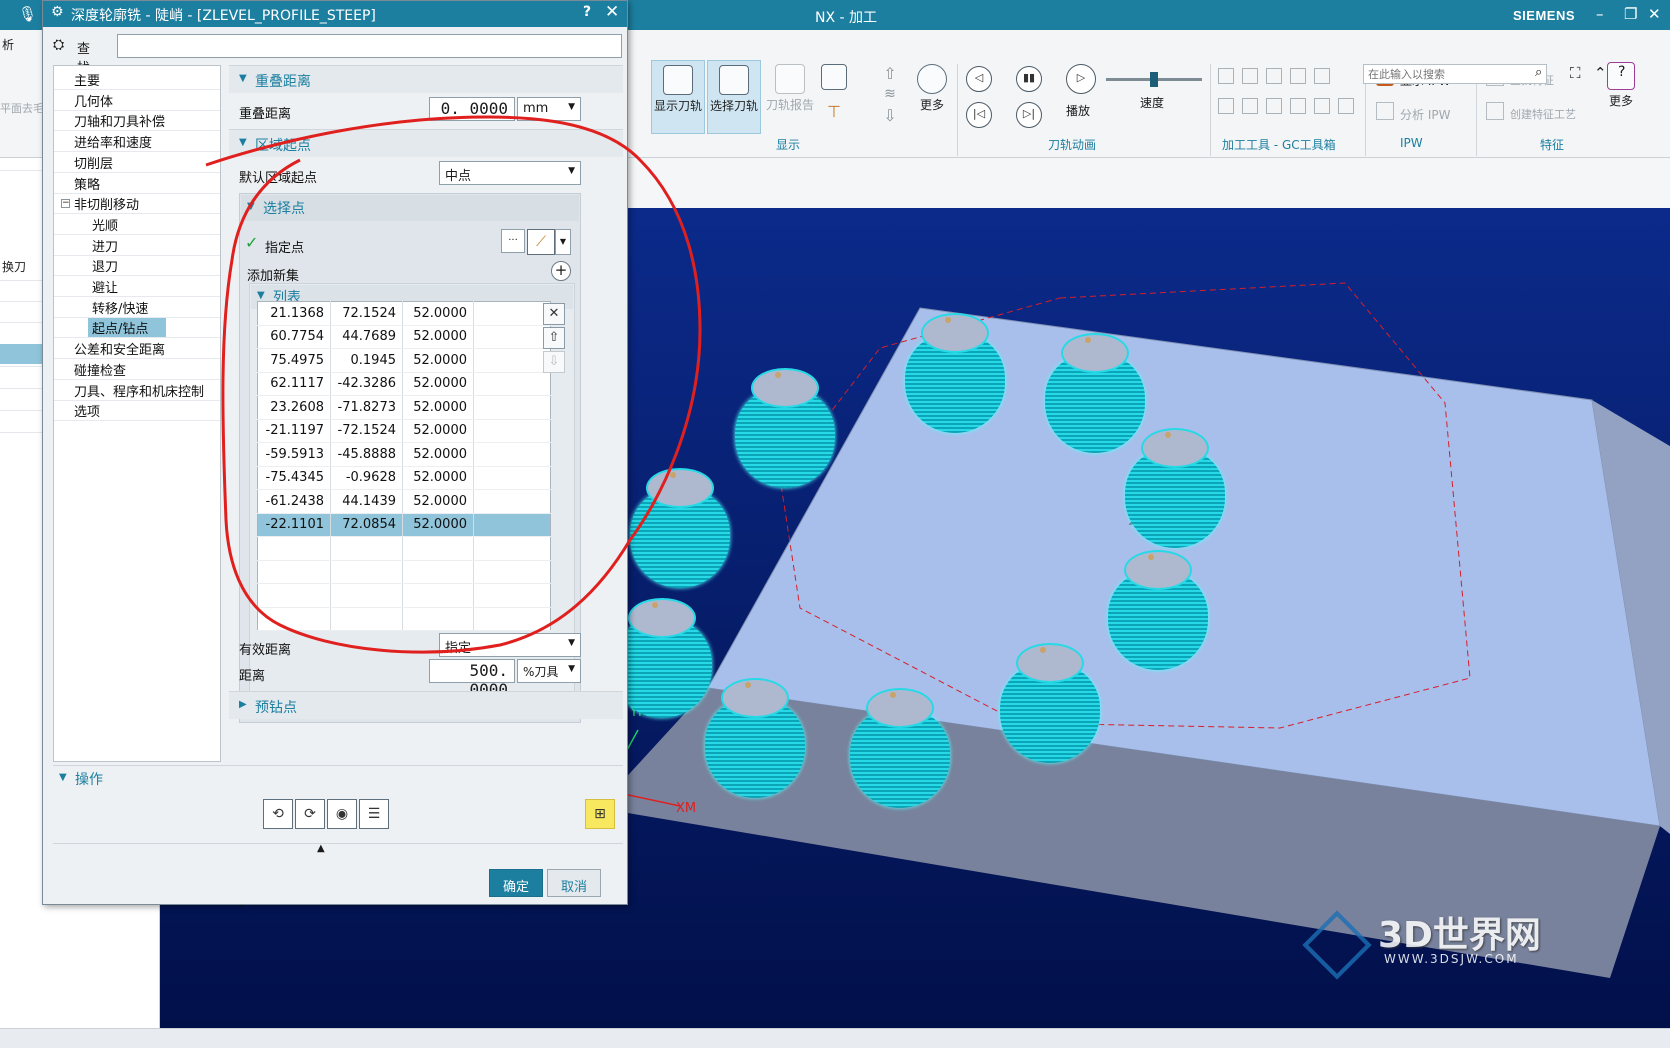 This screenshot has height=1048, width=1670. What do you see at coordinates (14, 266) in the screenshot?
I see `tool-change-label: 换刀` at bounding box center [14, 266].